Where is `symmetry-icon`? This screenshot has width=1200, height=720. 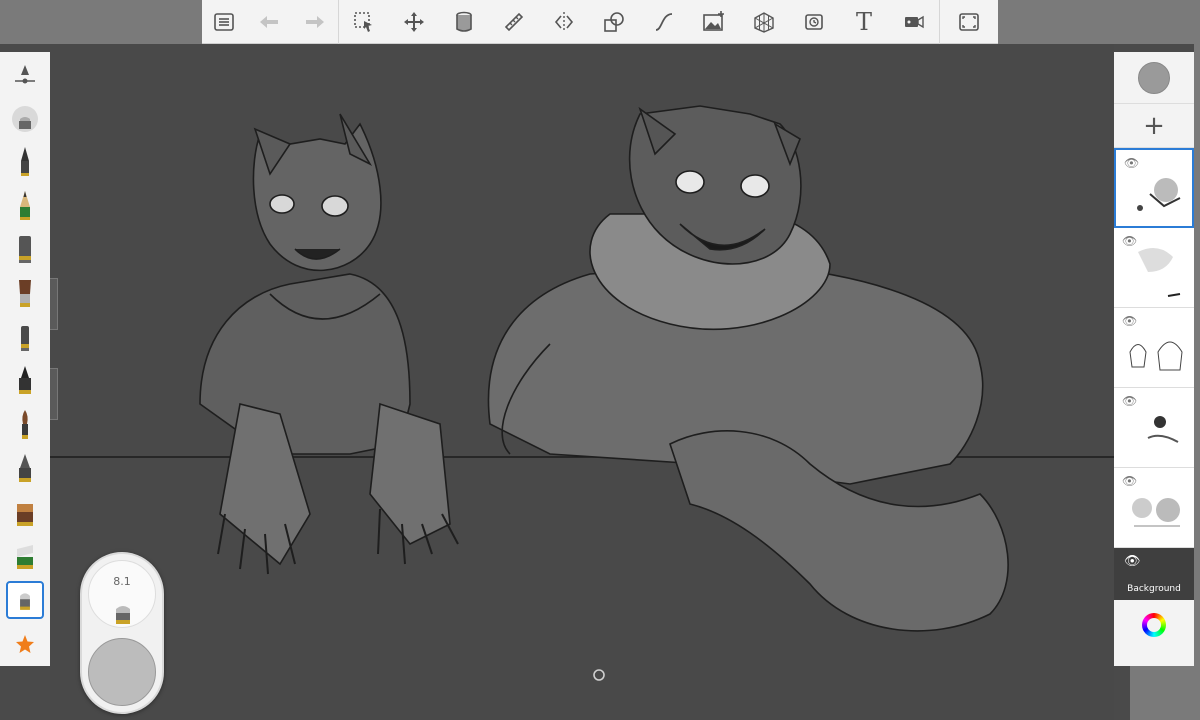 symmetry-icon is located at coordinates (564, 22).